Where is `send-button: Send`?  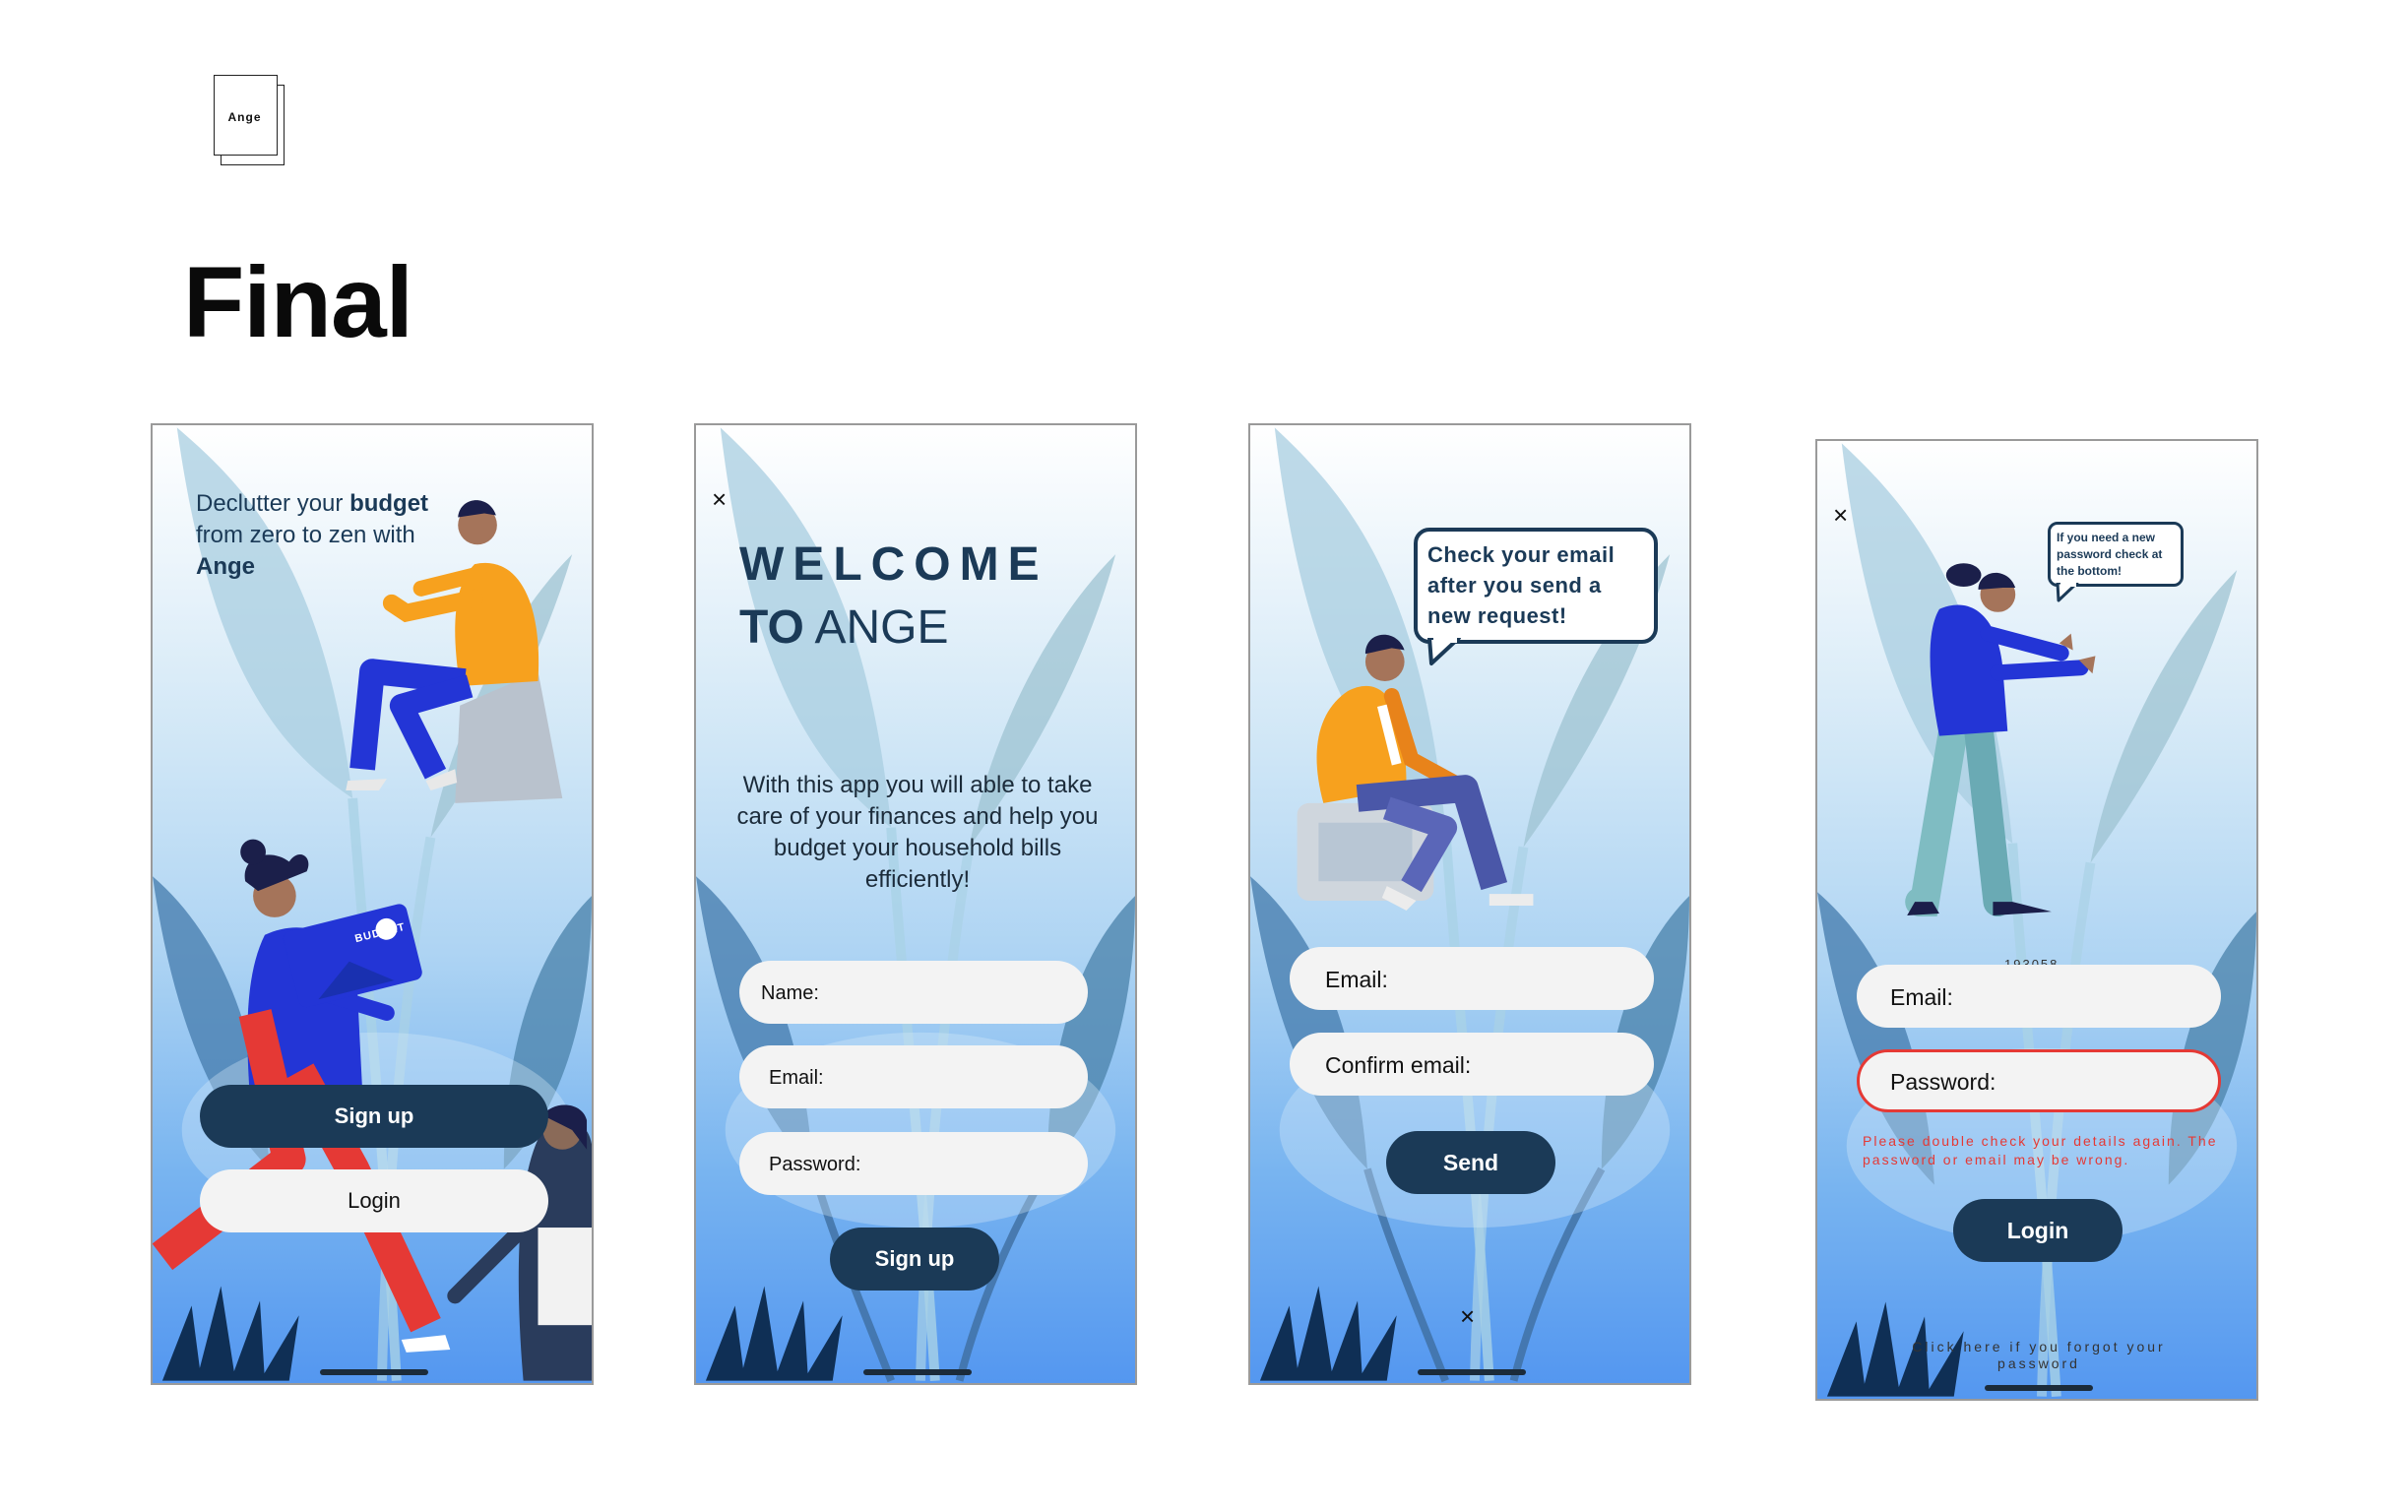 send-button: Send is located at coordinates (1470, 1162).